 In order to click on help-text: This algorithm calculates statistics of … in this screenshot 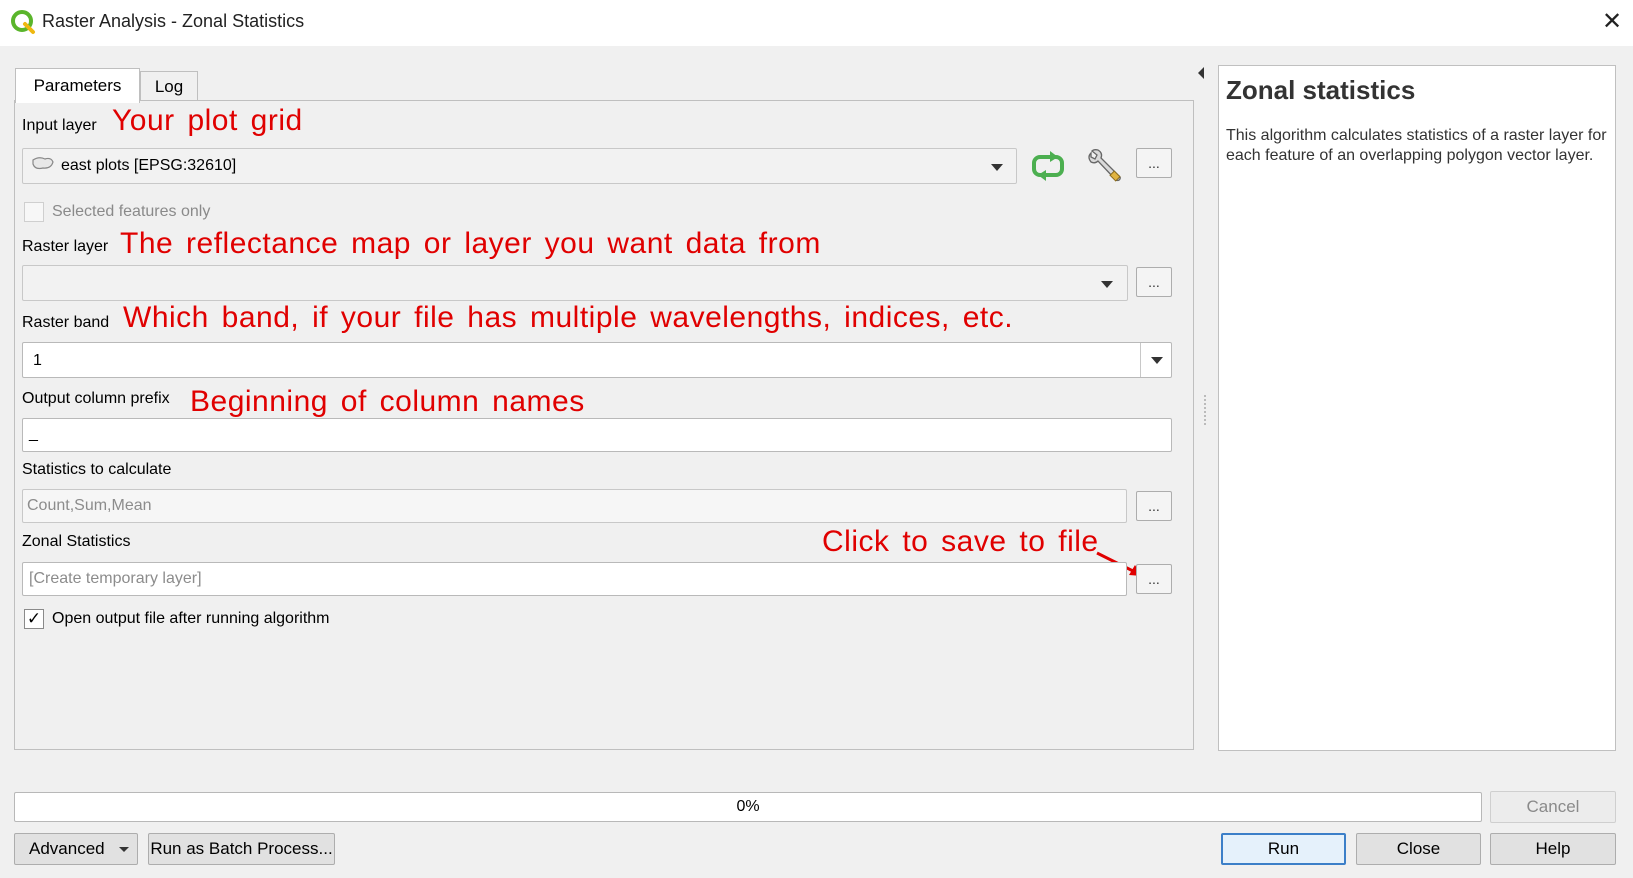, I will do `click(1416, 145)`.